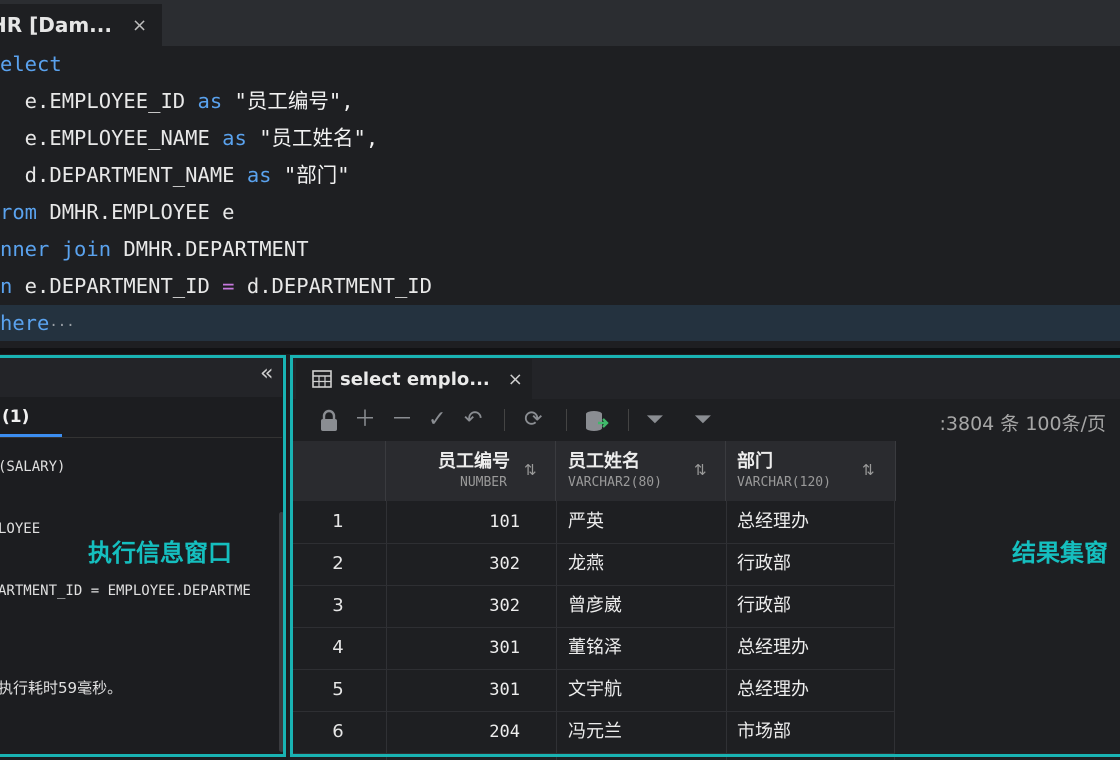 This screenshot has height=760, width=1120. I want to click on editor-tab-bar: HR [Dam... ×, so click(560, 23).